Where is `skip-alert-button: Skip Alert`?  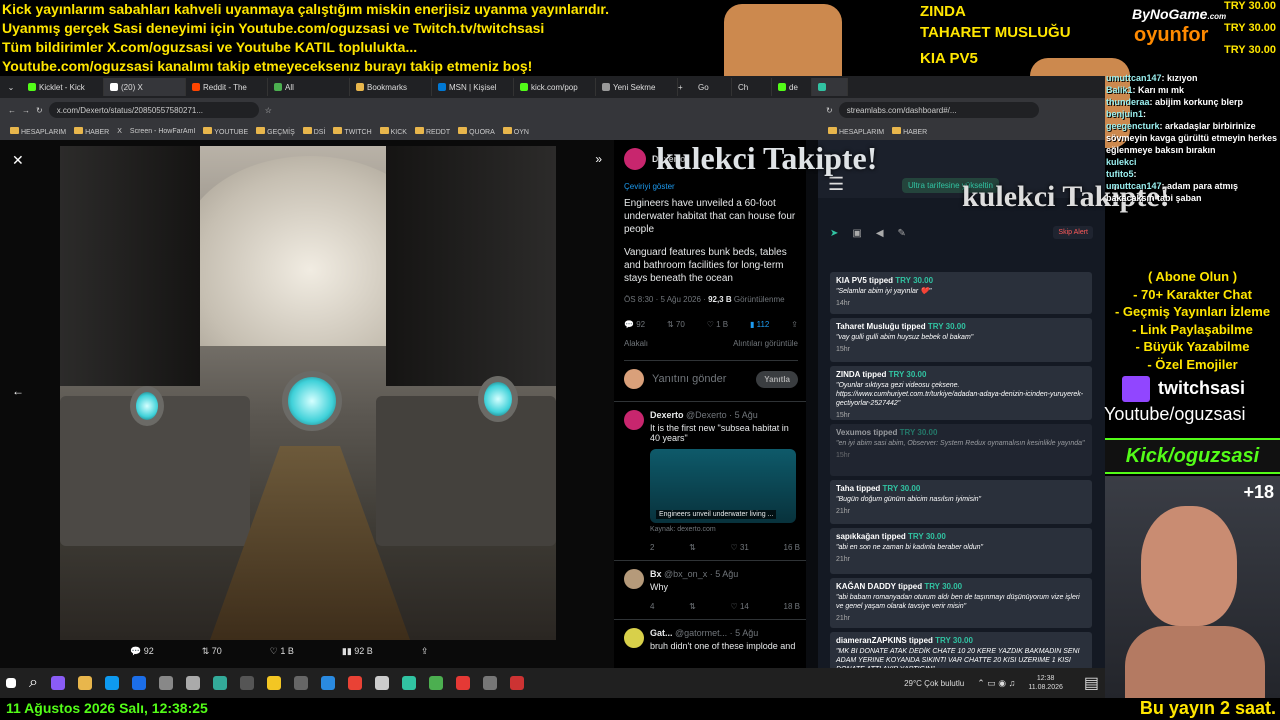 skip-alert-button: Skip Alert is located at coordinates (1073, 232).